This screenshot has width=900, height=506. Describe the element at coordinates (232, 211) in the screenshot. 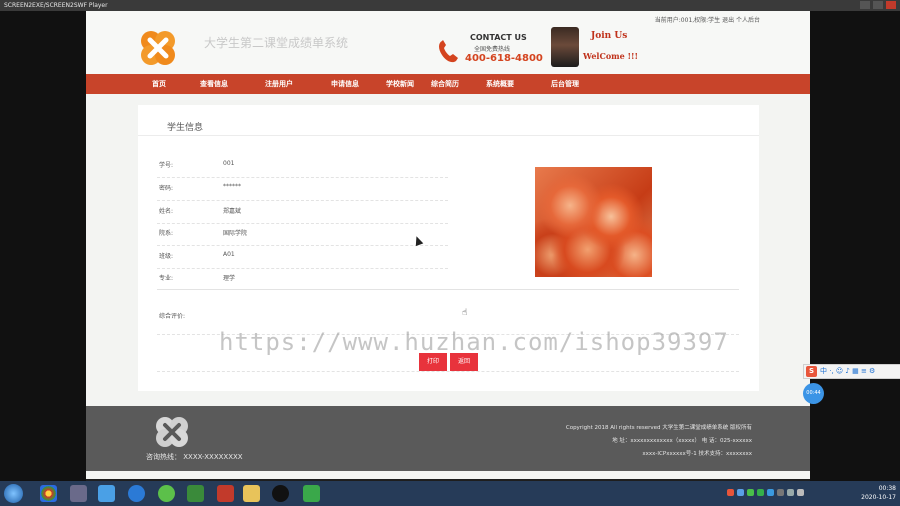

I see `field-value: 郑嘉斌` at that location.